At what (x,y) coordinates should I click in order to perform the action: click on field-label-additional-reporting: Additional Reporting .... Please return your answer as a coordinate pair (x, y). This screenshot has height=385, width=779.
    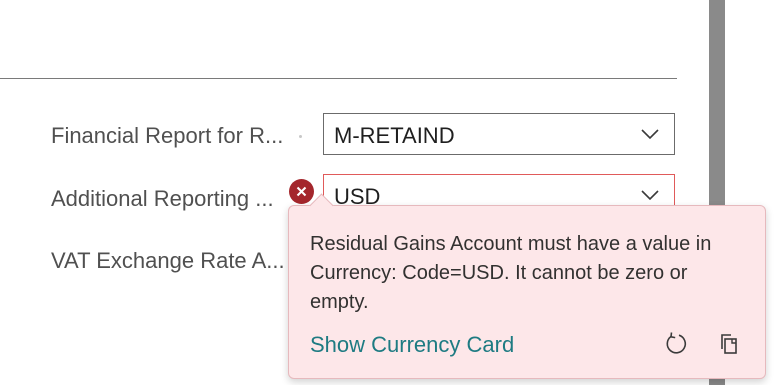
    Looking at the image, I should click on (162, 198).